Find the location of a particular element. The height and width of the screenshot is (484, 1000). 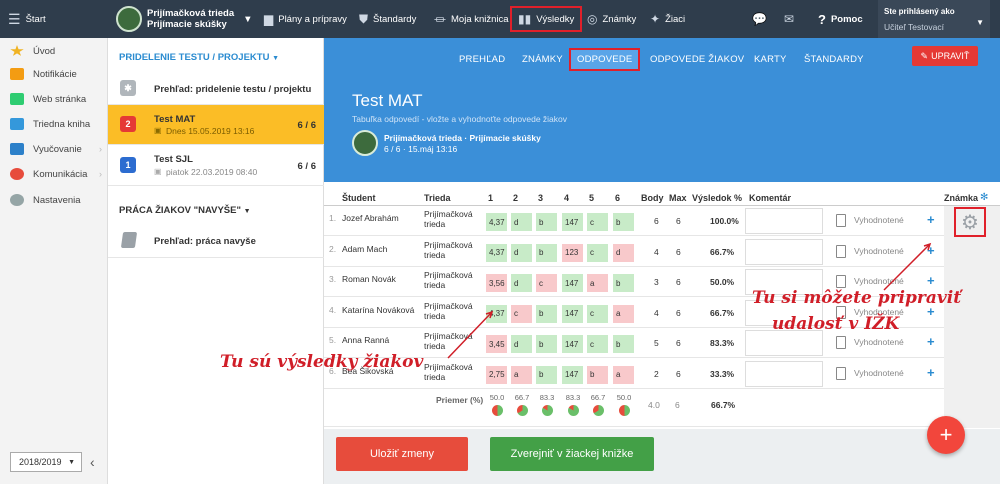

annotation-event-line1: Tu si môžete pripraviť is located at coordinates (857, 298).